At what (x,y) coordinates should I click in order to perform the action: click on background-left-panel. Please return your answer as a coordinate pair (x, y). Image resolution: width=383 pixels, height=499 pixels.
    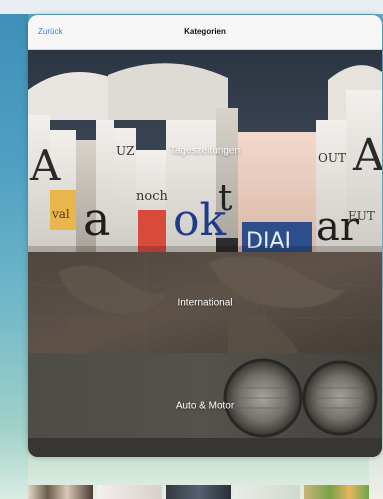
    Looking at the image, I should click on (14, 256).